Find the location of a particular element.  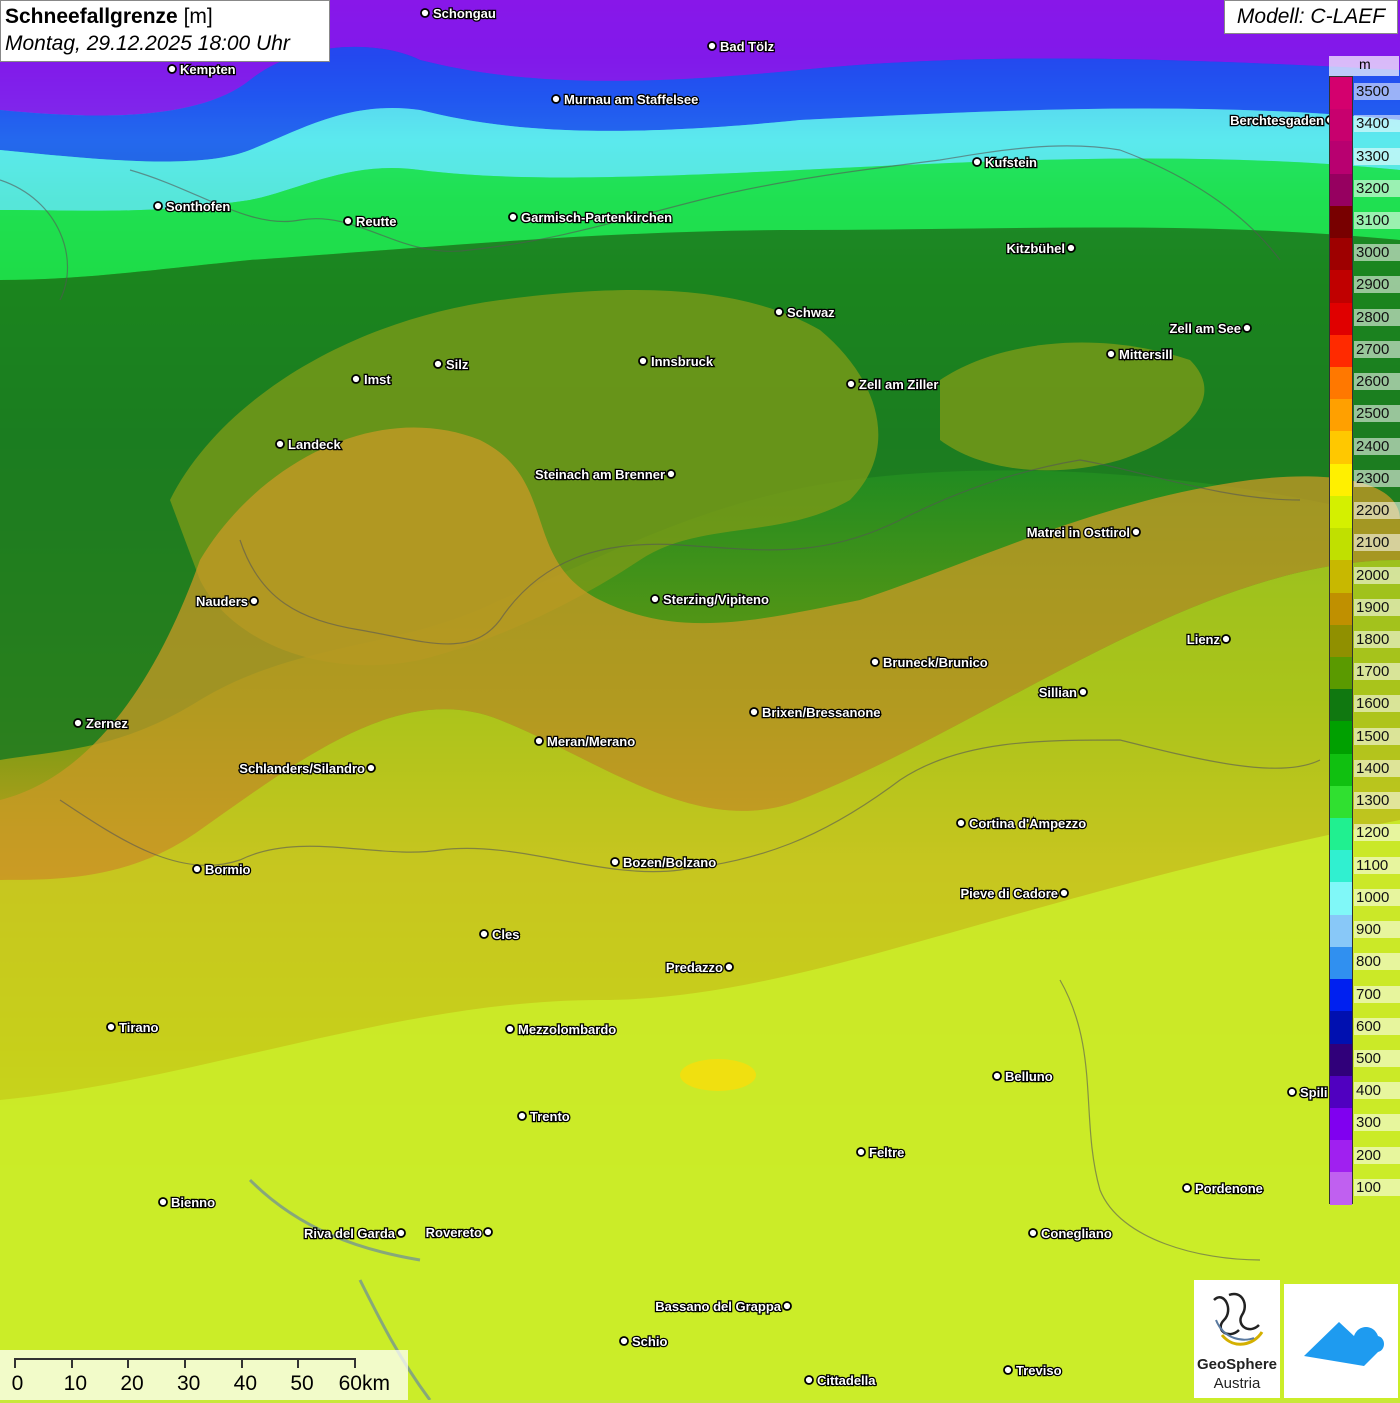

city-label: Rovereto is located at coordinates (454, 1232).